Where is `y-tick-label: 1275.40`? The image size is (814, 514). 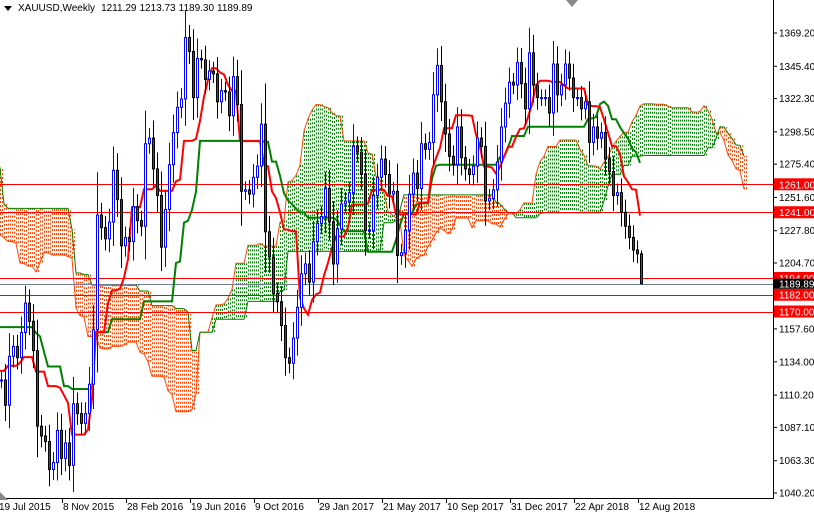 y-tick-label: 1275.40 is located at coordinates (796, 165).